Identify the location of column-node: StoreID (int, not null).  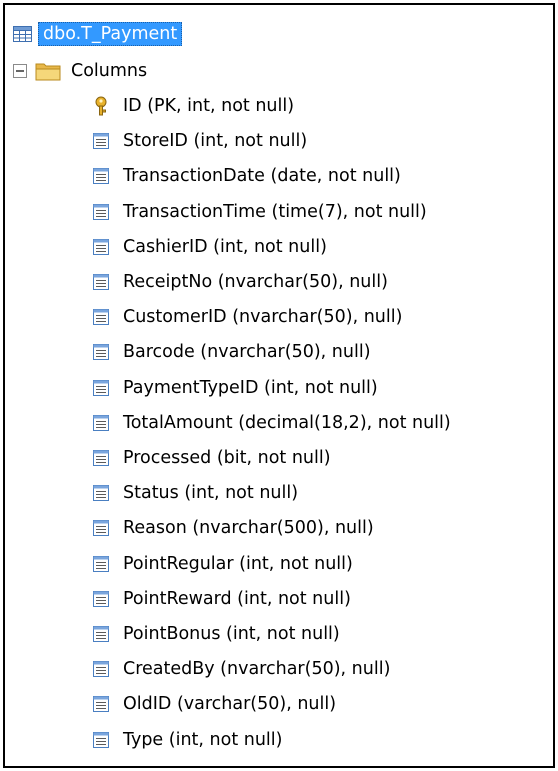
(199, 141).